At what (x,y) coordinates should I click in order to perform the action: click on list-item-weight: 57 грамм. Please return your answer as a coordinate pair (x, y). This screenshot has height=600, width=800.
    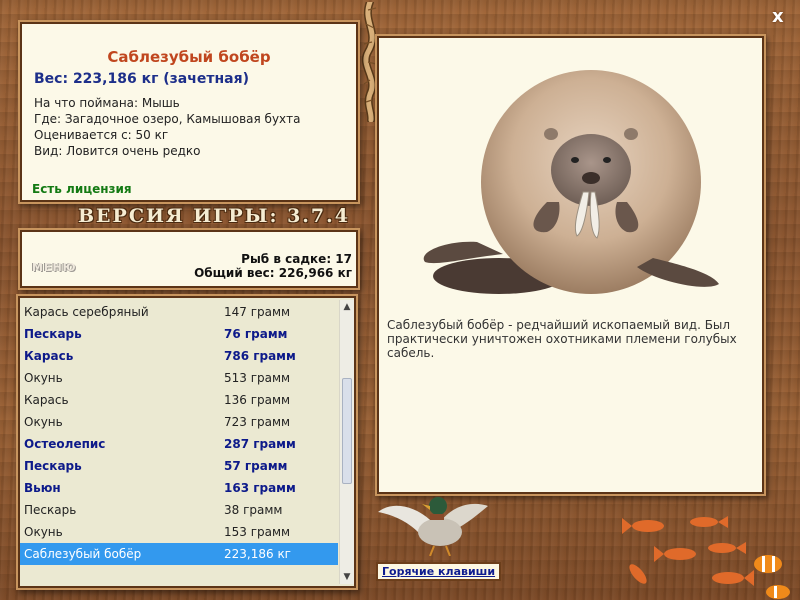
    Looking at the image, I should click on (256, 466).